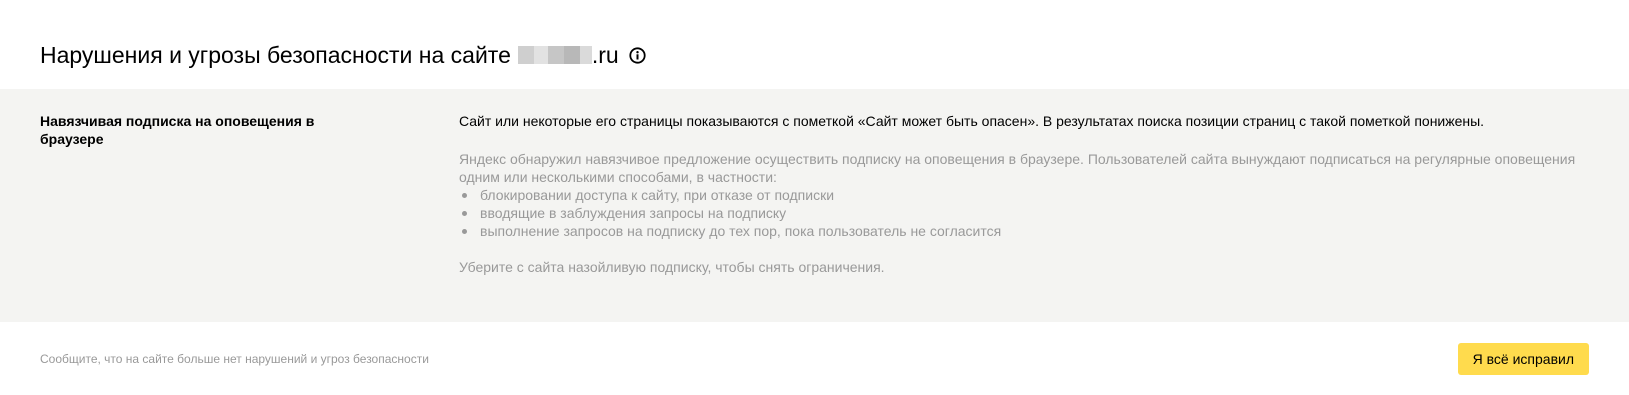 The image size is (1629, 395). Describe the element at coordinates (638, 55) in the screenshot. I see `info-circle-icon` at that location.